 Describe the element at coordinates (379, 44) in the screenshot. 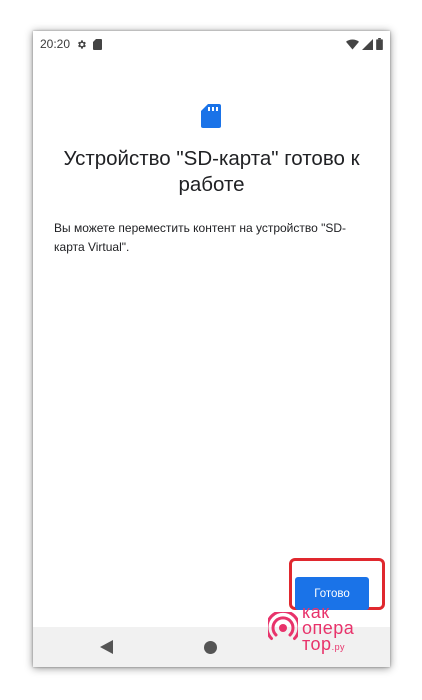

I see `battery-icon` at that location.